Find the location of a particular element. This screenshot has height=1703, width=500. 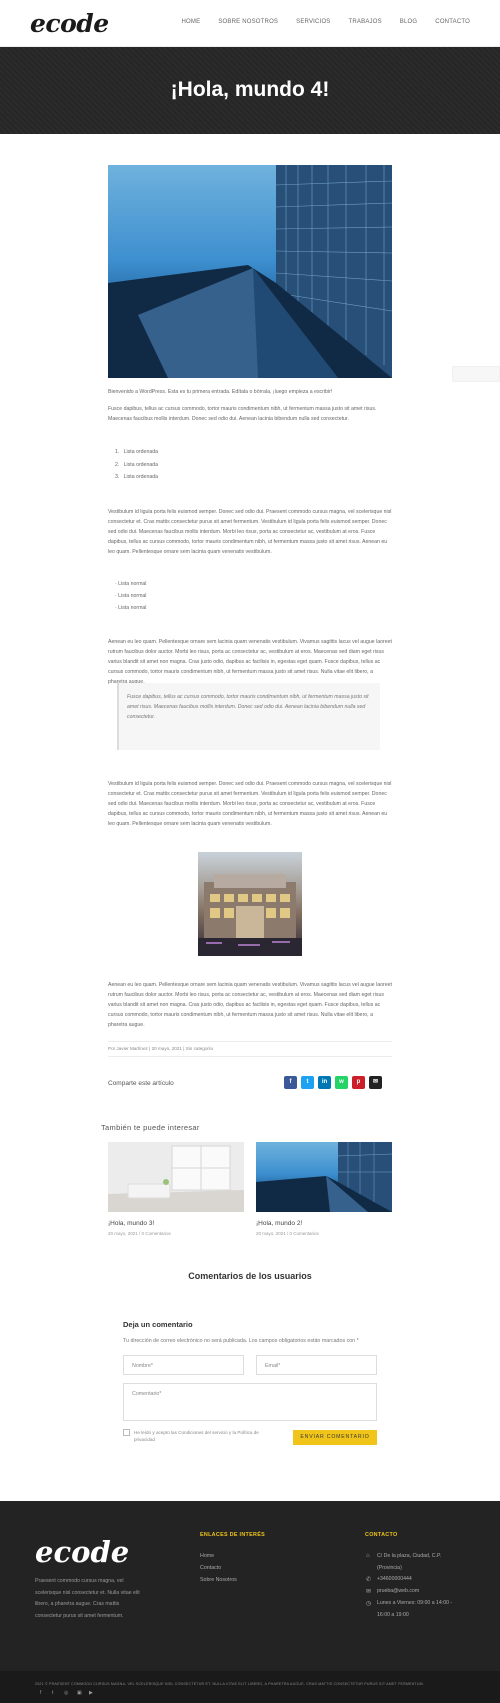

ordered-list-item: 1. Lista ordenada is located at coordinates (136, 452).